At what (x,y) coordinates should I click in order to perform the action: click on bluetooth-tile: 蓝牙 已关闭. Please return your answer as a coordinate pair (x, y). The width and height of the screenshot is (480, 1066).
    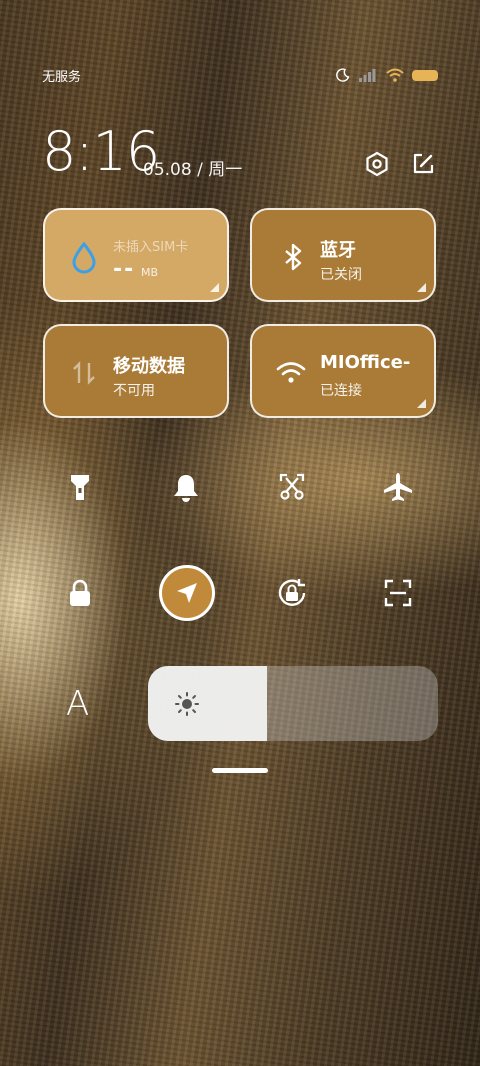
    Looking at the image, I should click on (343, 255).